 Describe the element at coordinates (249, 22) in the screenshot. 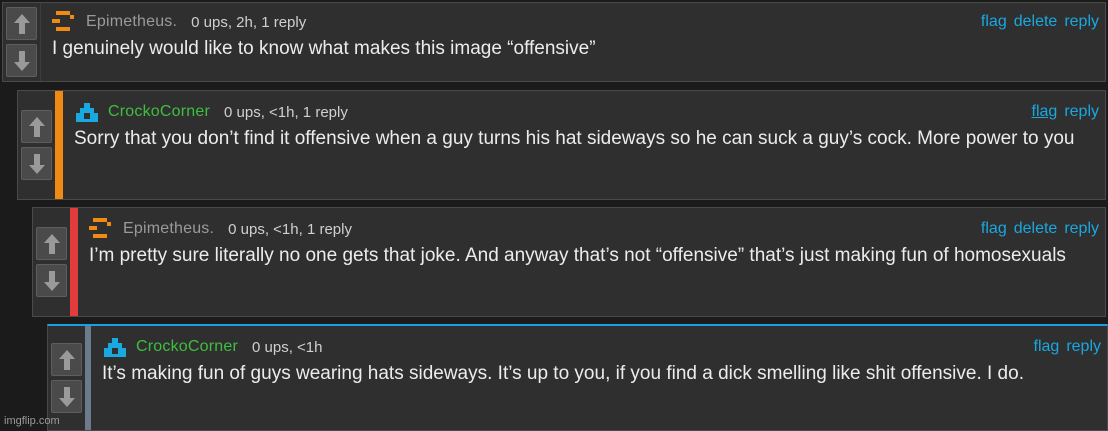

I see `comment-meta: 0 ups, 2h, 1 reply` at that location.